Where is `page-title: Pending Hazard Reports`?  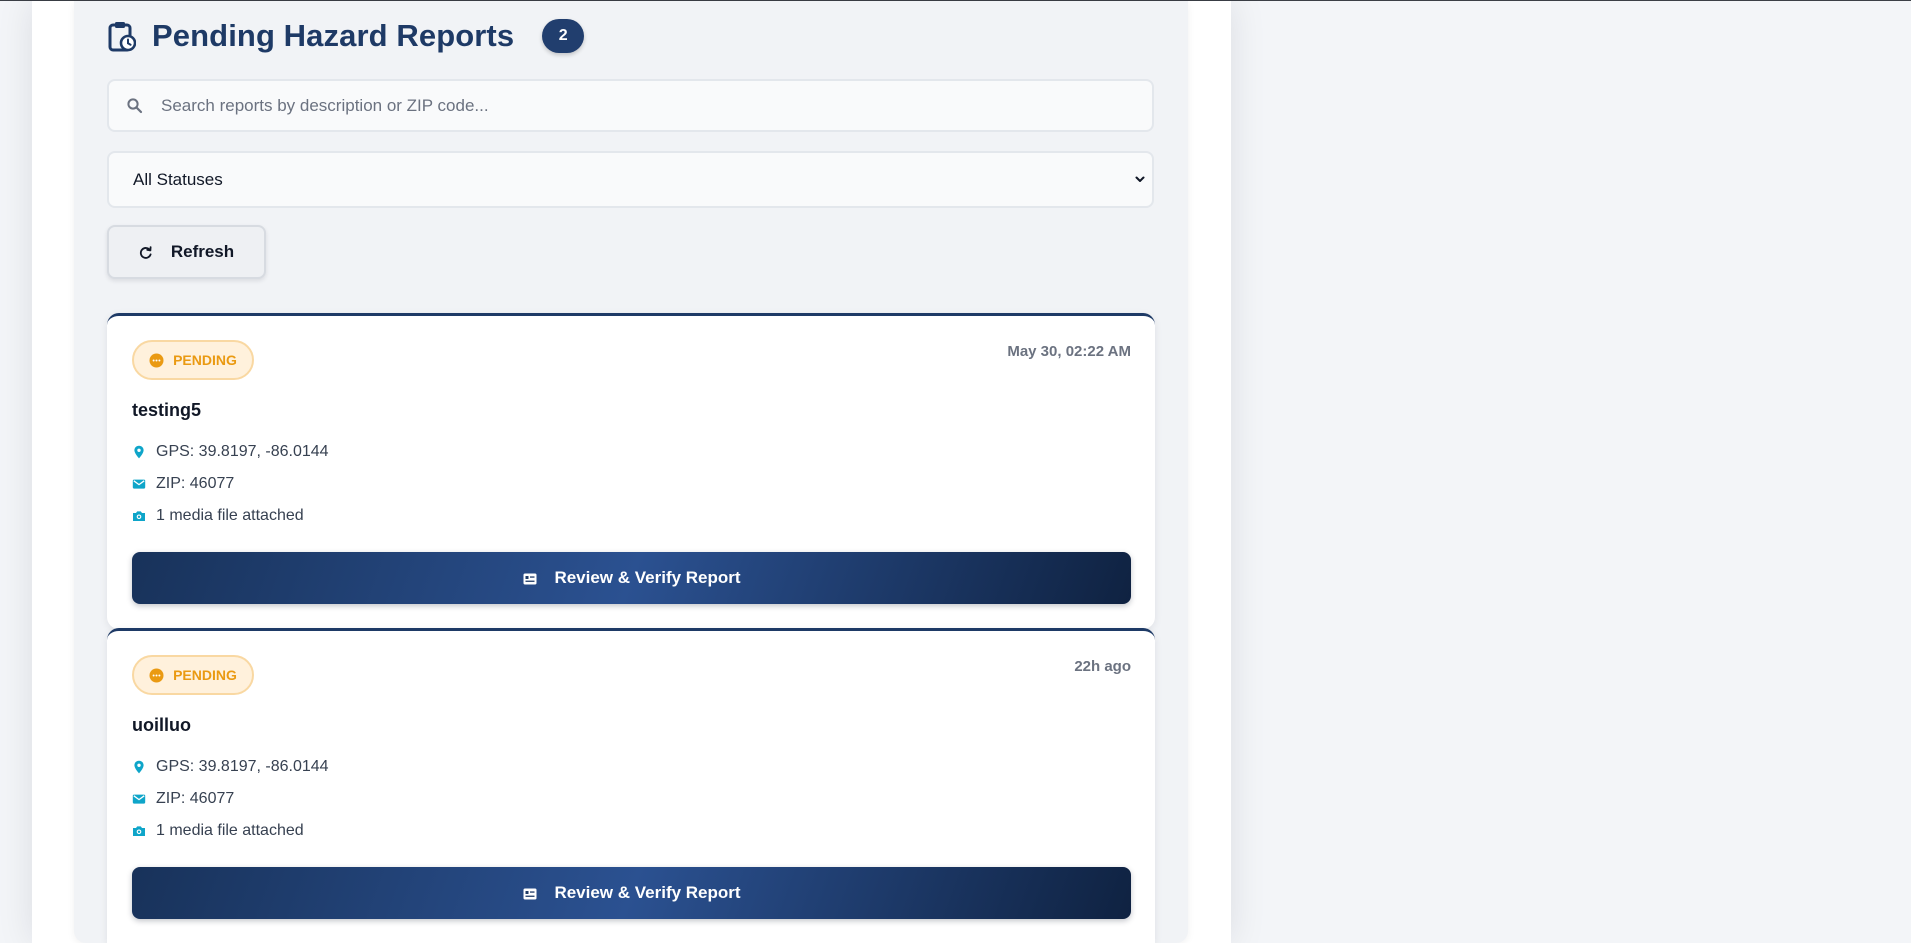
page-title: Pending Hazard Reports is located at coordinates (333, 35).